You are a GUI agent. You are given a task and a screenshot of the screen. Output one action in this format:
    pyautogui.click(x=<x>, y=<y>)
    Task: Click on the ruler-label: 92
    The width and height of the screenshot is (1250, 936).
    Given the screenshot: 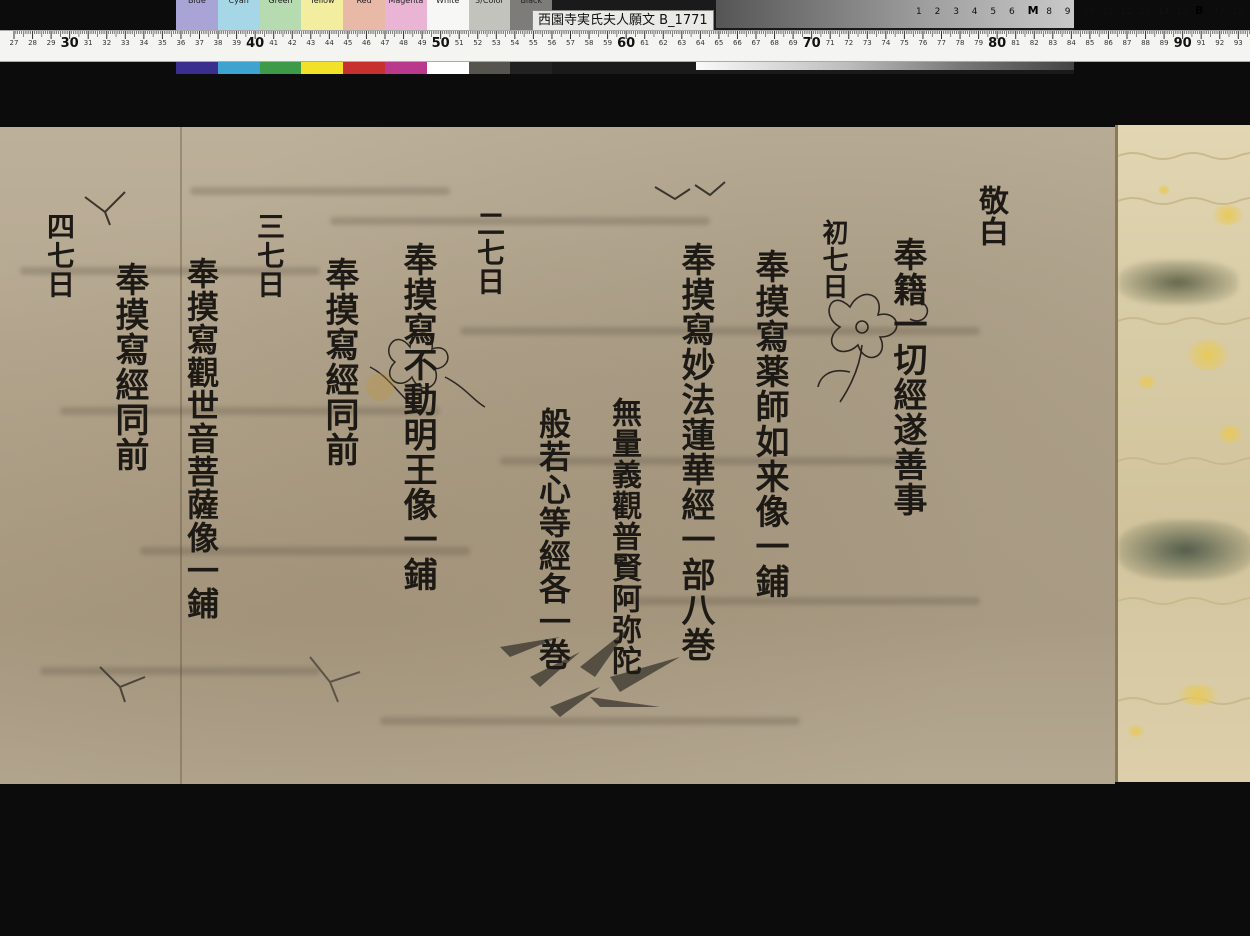 What is the action you would take?
    pyautogui.click(x=1220, y=43)
    